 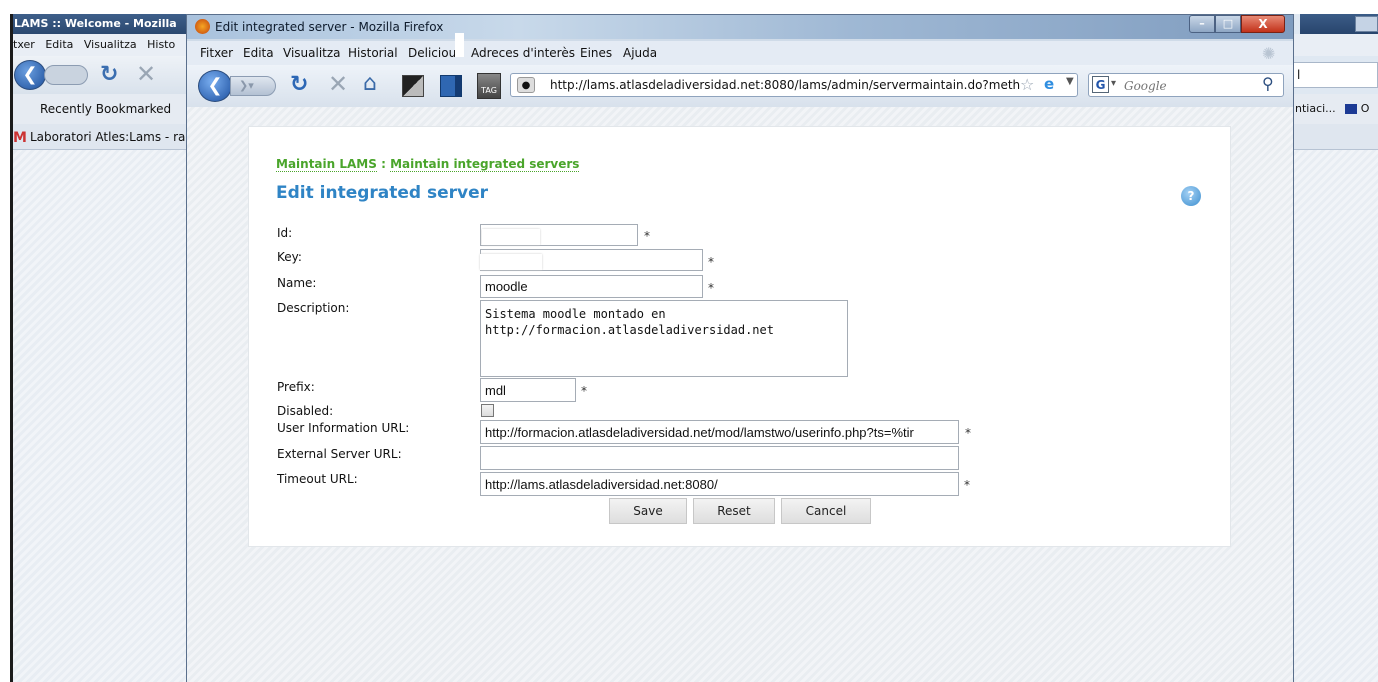 I want to click on minimize-button: –, so click(x=1202, y=24).